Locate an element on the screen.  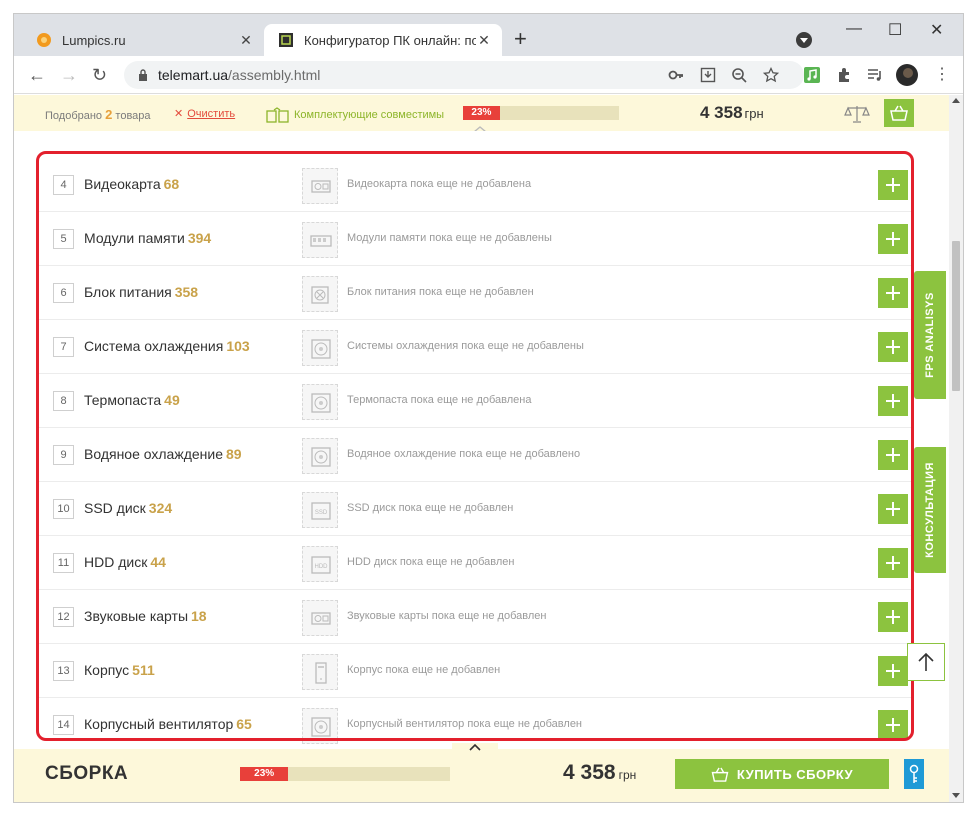
row-number: 4 is located at coordinates (63, 185).